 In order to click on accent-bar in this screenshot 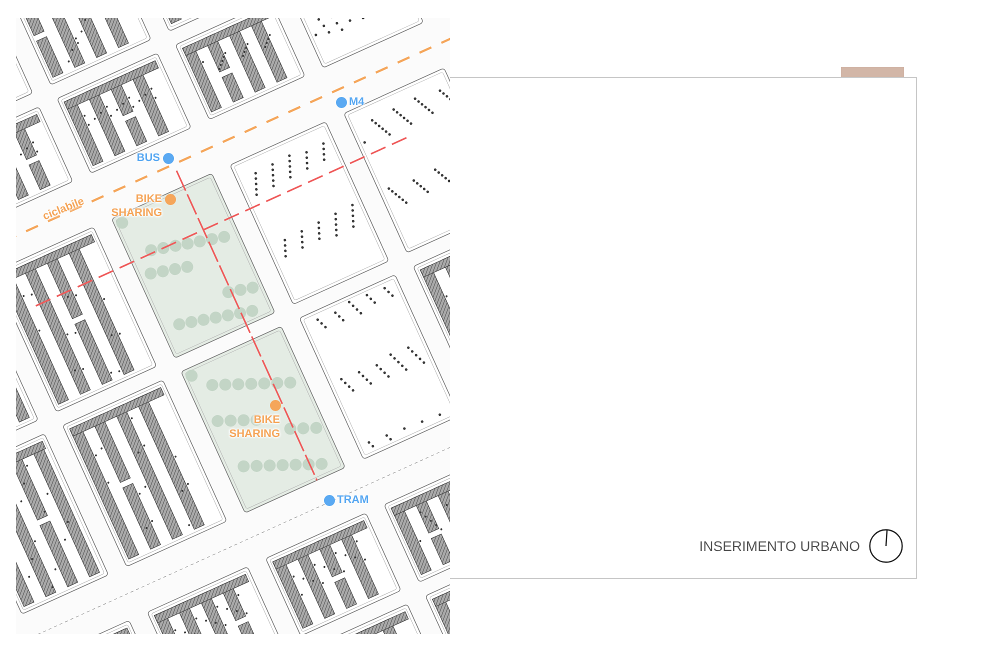, I will do `click(872, 72)`.